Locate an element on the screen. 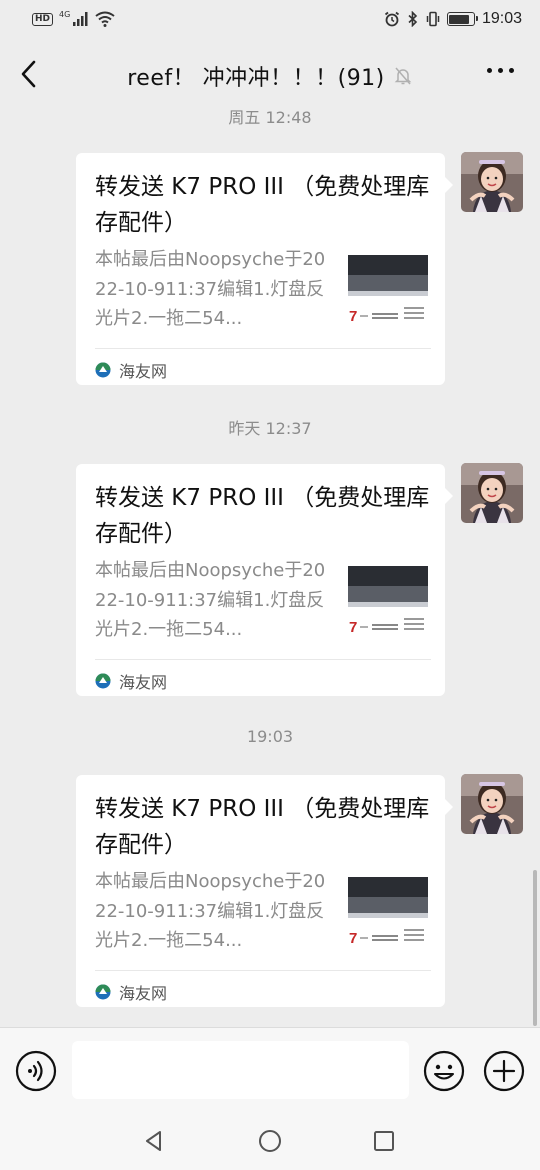  plus-icon is located at coordinates (504, 1071).